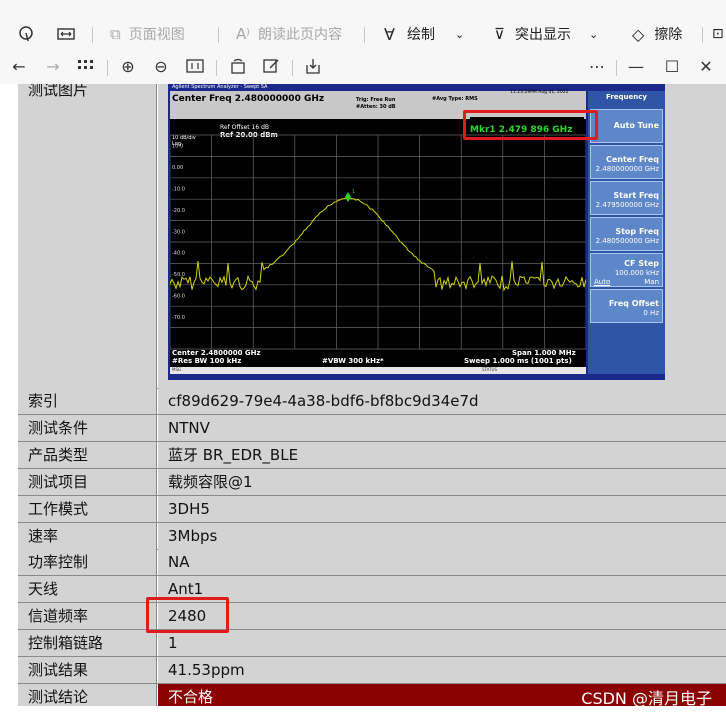 The image size is (726, 717). I want to click on row-label-image: 测试图片, so click(87, 236).